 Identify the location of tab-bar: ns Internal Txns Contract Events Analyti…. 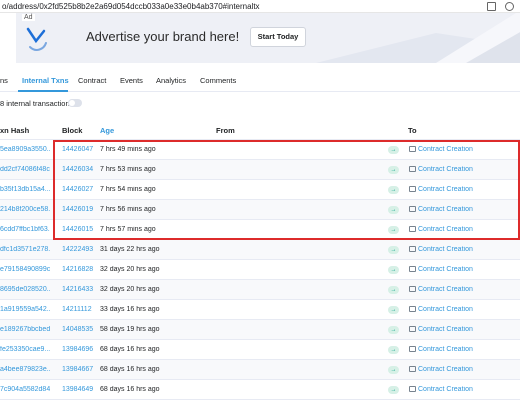
(260, 80).